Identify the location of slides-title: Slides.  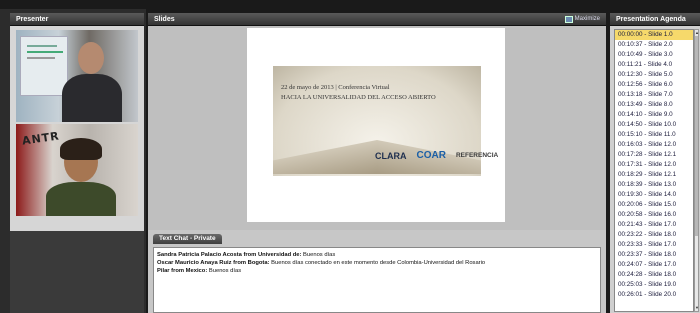
(164, 19).